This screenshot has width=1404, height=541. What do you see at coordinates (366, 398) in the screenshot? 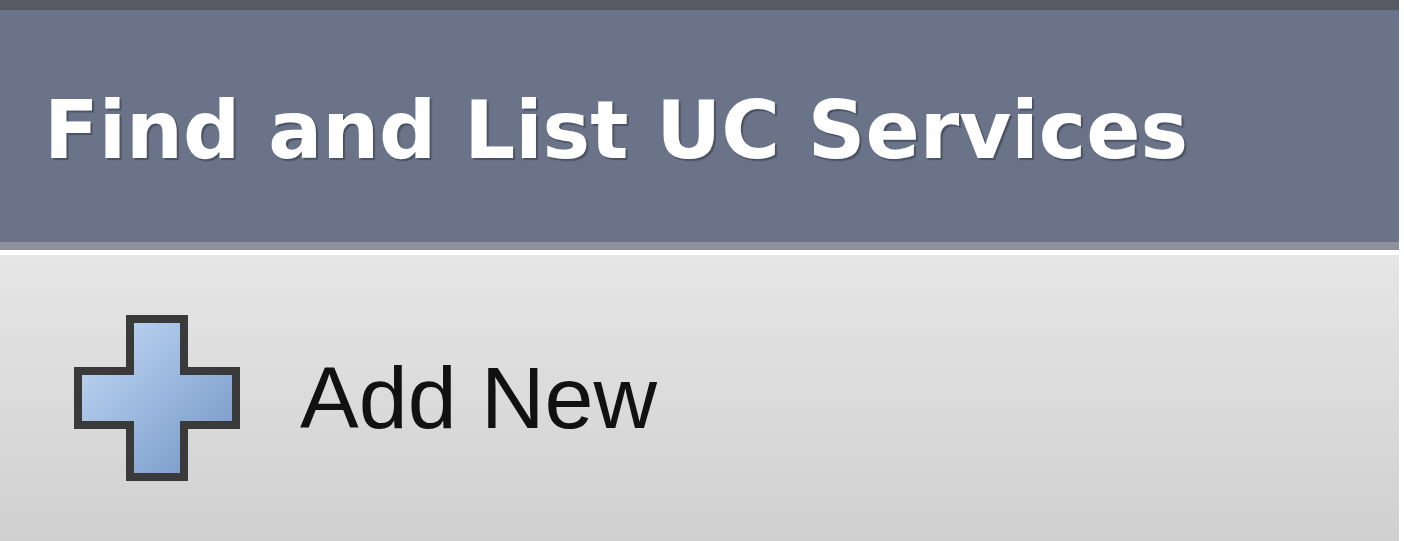
I see `add-new-button: Add New` at bounding box center [366, 398].